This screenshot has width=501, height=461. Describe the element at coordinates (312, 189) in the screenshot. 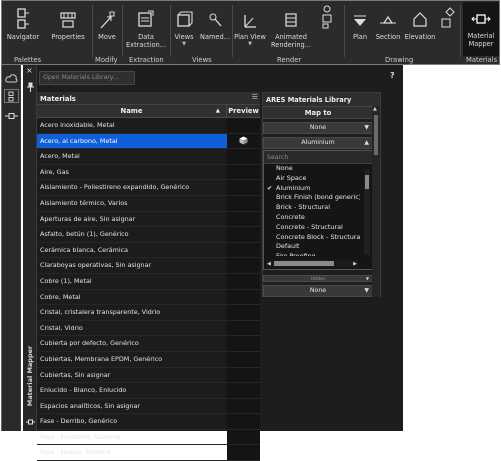

I see `dropdown-option: ✔ Aluminium` at that location.